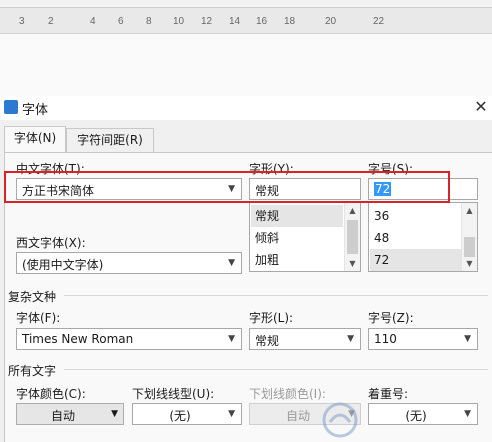  What do you see at coordinates (379, 21) in the screenshot?
I see `ruler-tick: 22` at bounding box center [379, 21].